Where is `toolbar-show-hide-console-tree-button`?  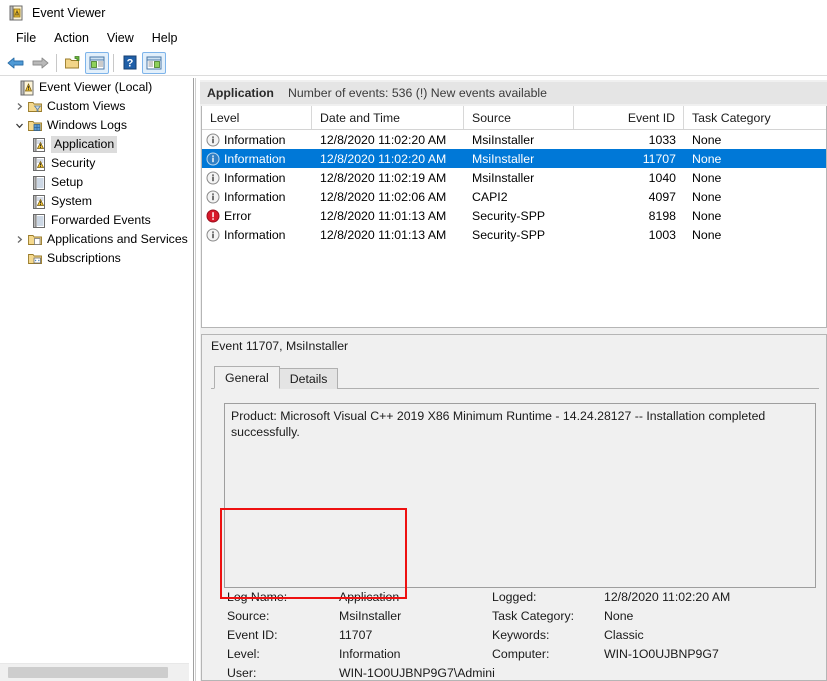
toolbar-show-hide-console-tree-button is located at coordinates (97, 62).